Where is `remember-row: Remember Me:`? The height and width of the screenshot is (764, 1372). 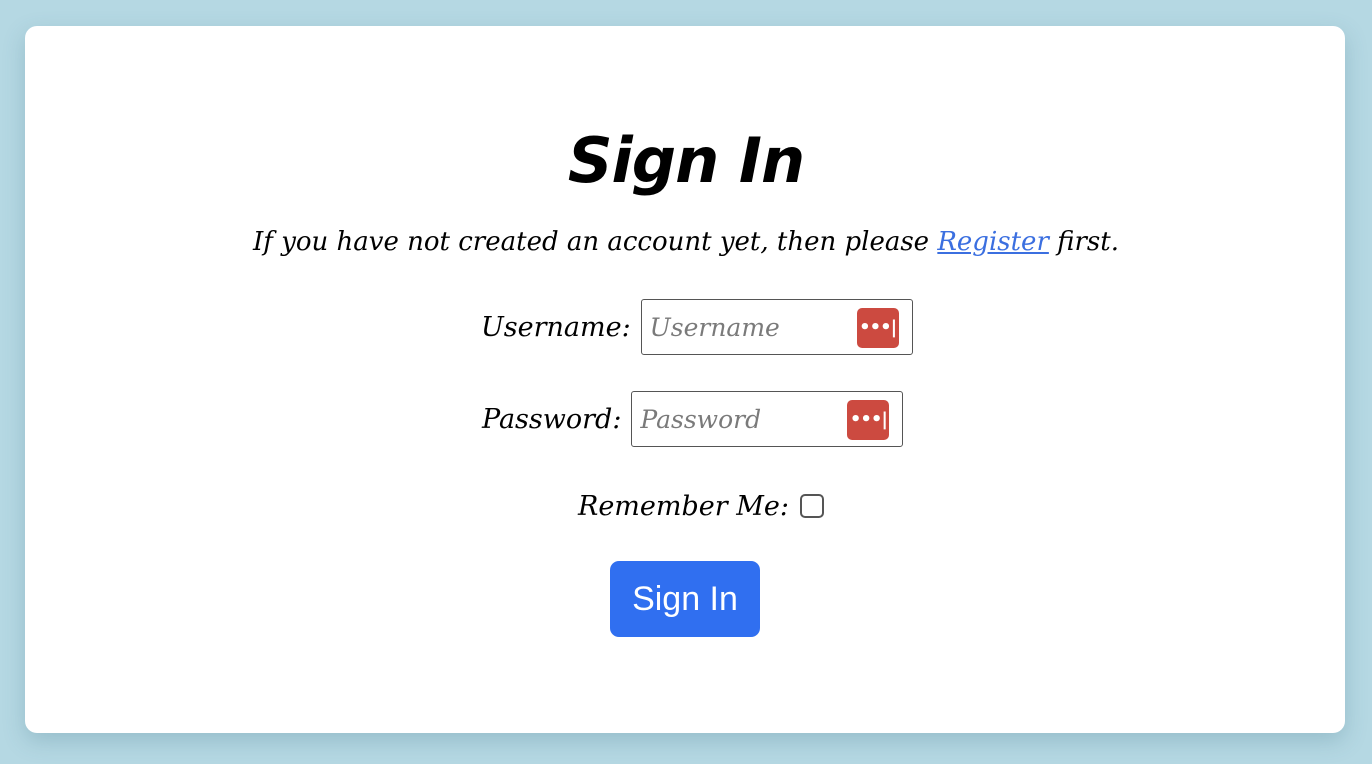
remember-row: Remember Me: is located at coordinates (701, 506).